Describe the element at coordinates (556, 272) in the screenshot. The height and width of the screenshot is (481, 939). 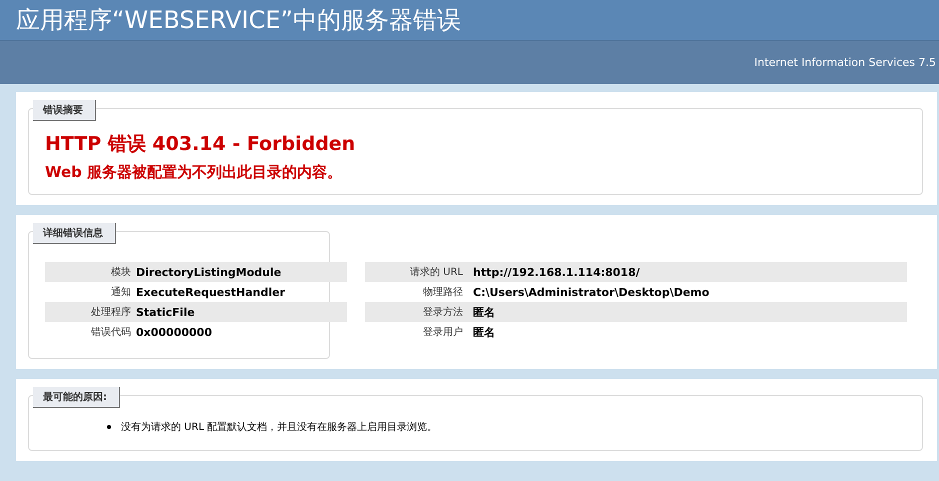
I see `field-value: http://192.168.1.114:8018/` at that location.